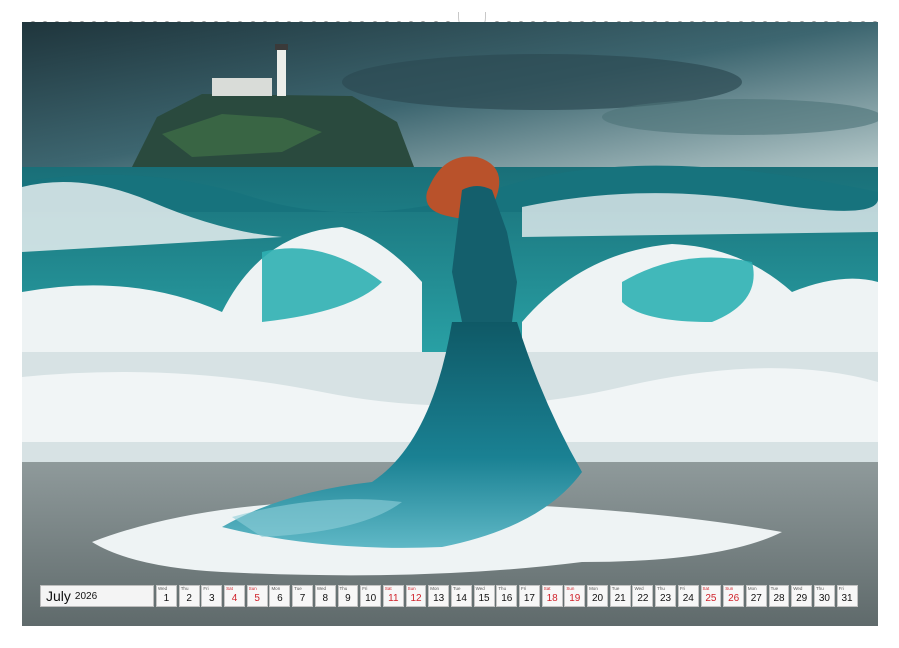  I want to click on day-number: 1, so click(166, 598).